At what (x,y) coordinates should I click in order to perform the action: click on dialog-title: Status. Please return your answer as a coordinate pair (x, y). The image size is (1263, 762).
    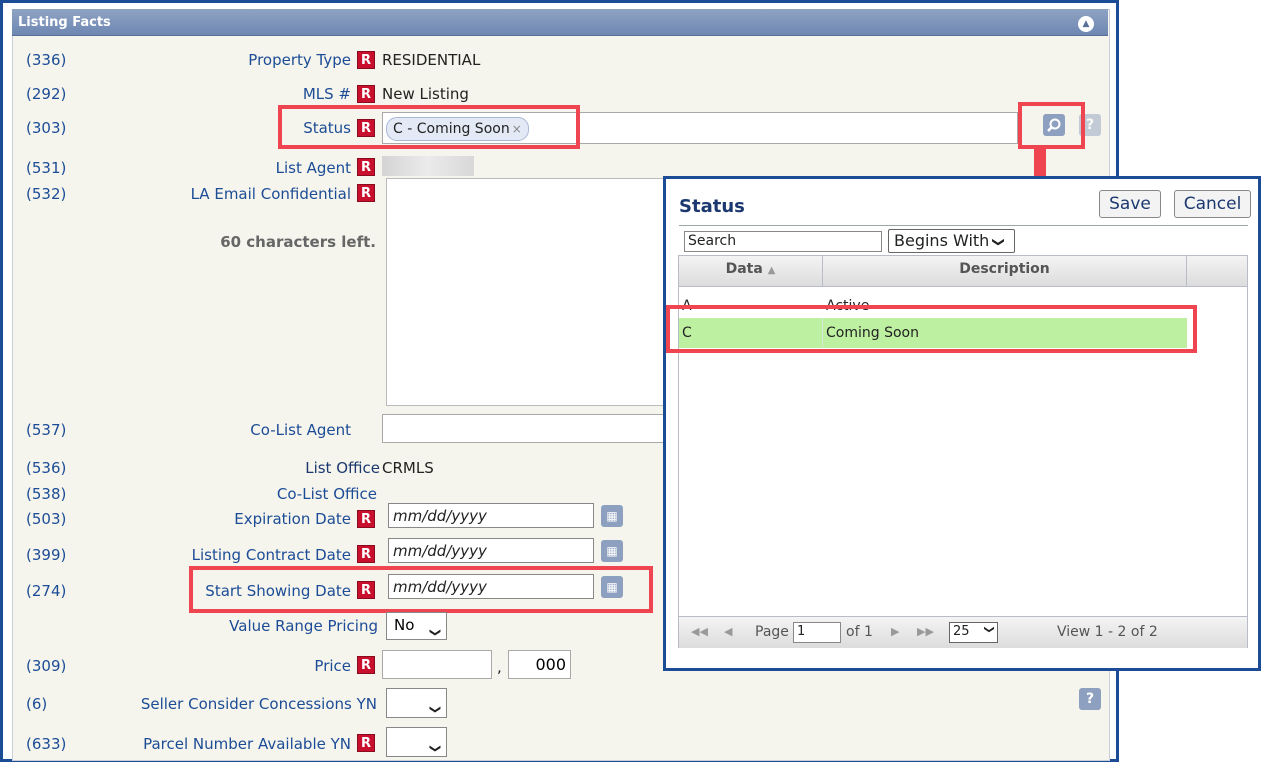
    Looking at the image, I should click on (712, 206).